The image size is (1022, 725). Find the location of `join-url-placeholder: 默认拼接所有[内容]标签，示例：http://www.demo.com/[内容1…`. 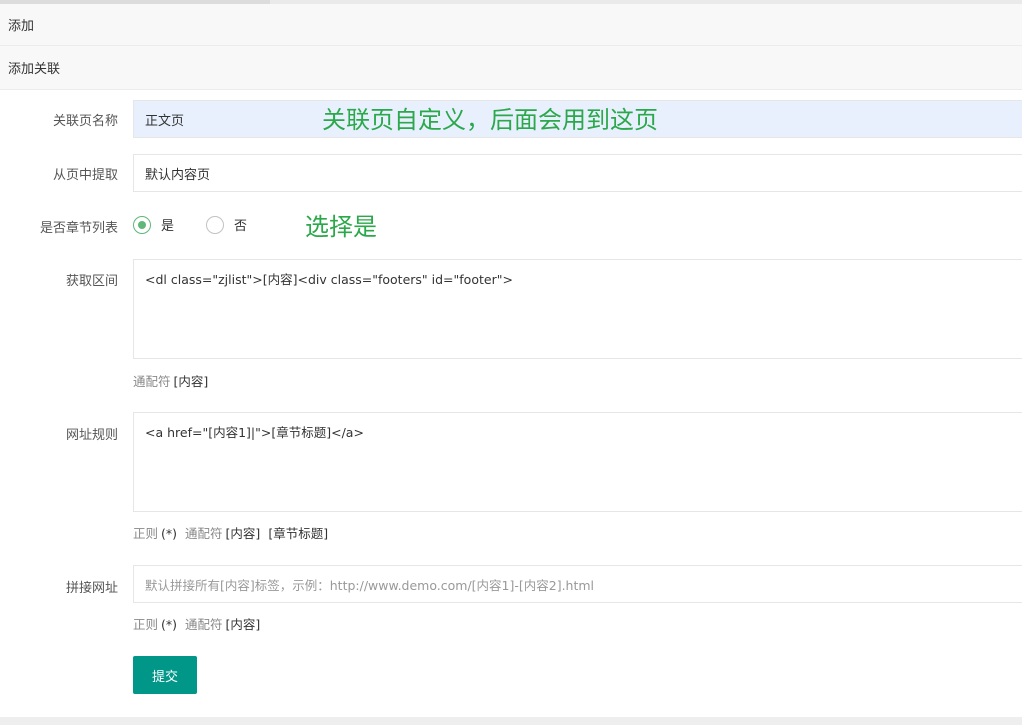

join-url-placeholder: 默认拼接所有[内容]标签，示例：http://www.demo.com/[内容1… is located at coordinates (370, 585).